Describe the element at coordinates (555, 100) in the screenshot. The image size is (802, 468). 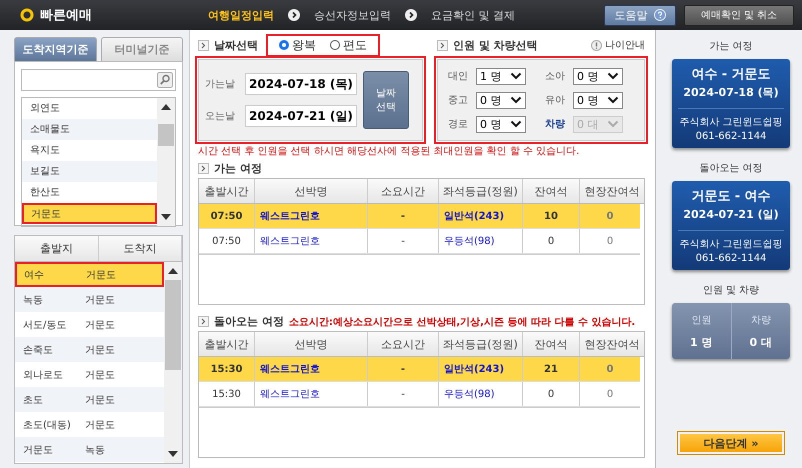
I see `field-label: 유아` at that location.